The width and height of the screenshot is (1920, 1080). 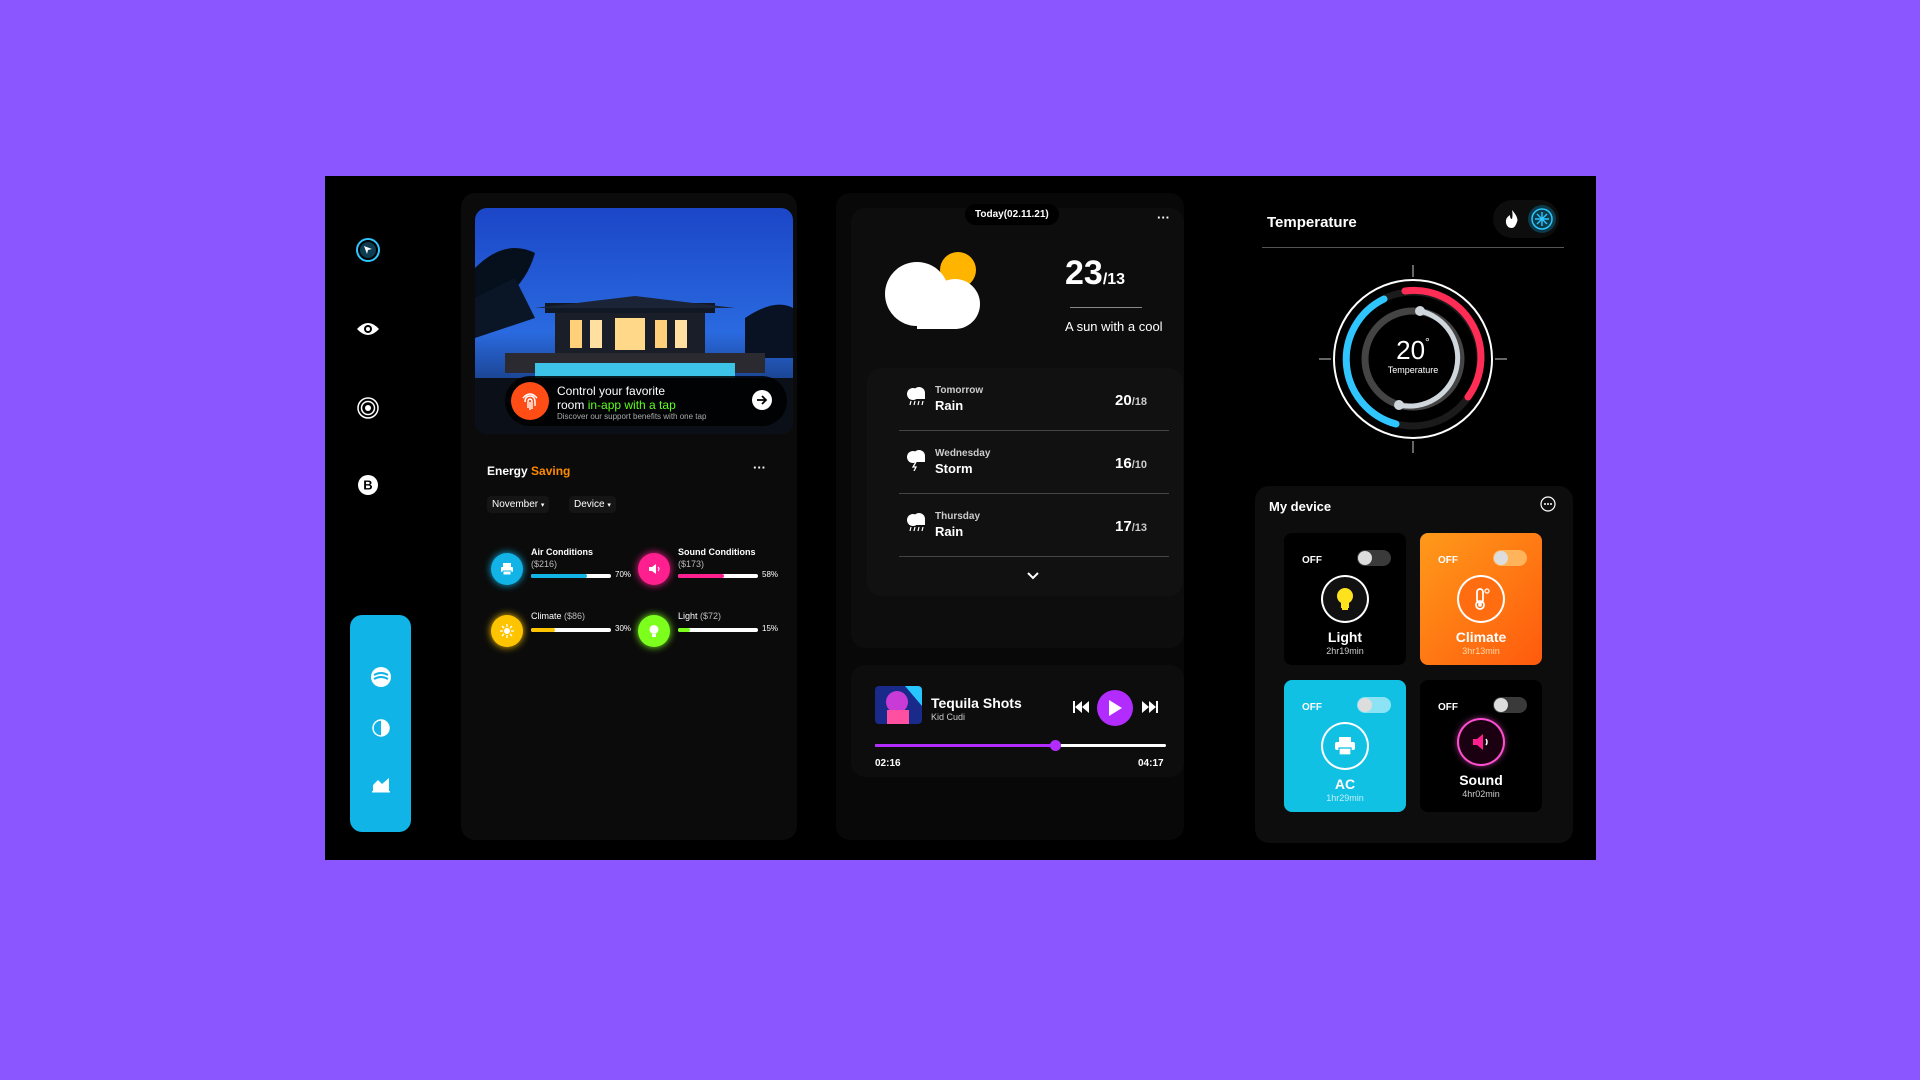 What do you see at coordinates (1374, 705) in the screenshot?
I see `ac-toggle` at bounding box center [1374, 705].